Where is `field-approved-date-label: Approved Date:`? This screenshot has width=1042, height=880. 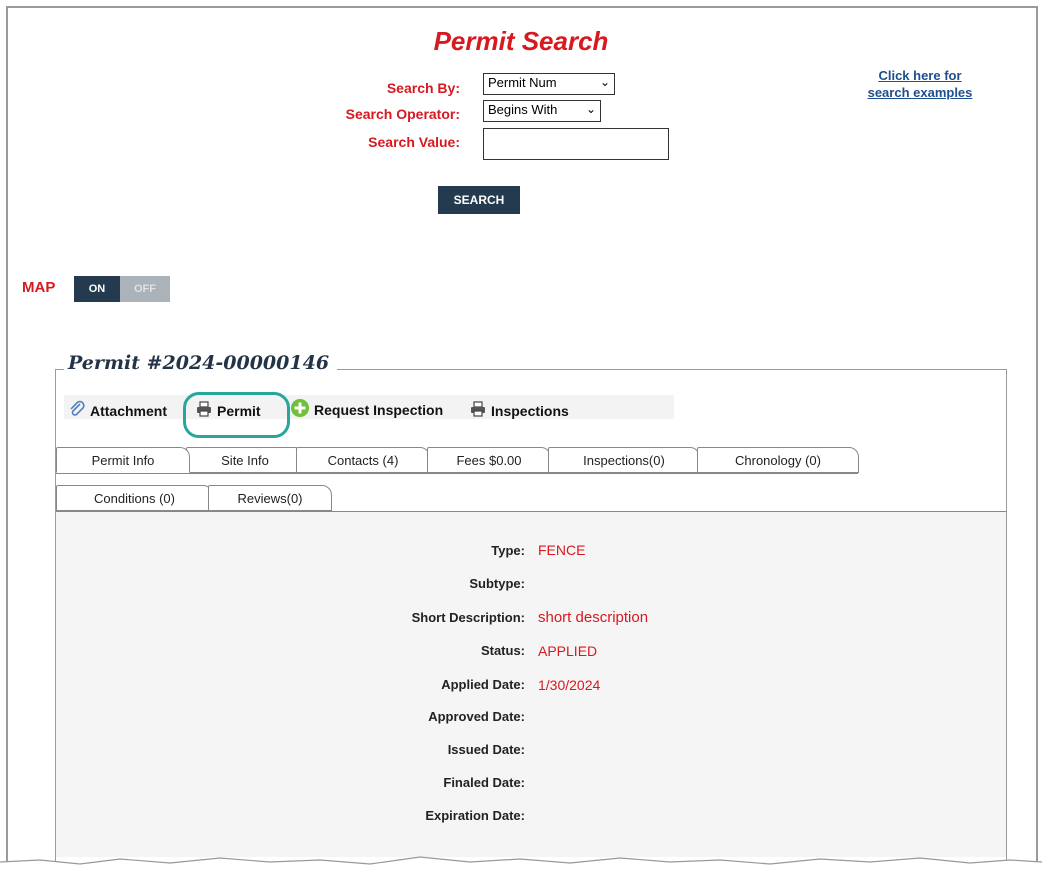 field-approved-date-label: Approved Date: is located at coordinates (476, 716).